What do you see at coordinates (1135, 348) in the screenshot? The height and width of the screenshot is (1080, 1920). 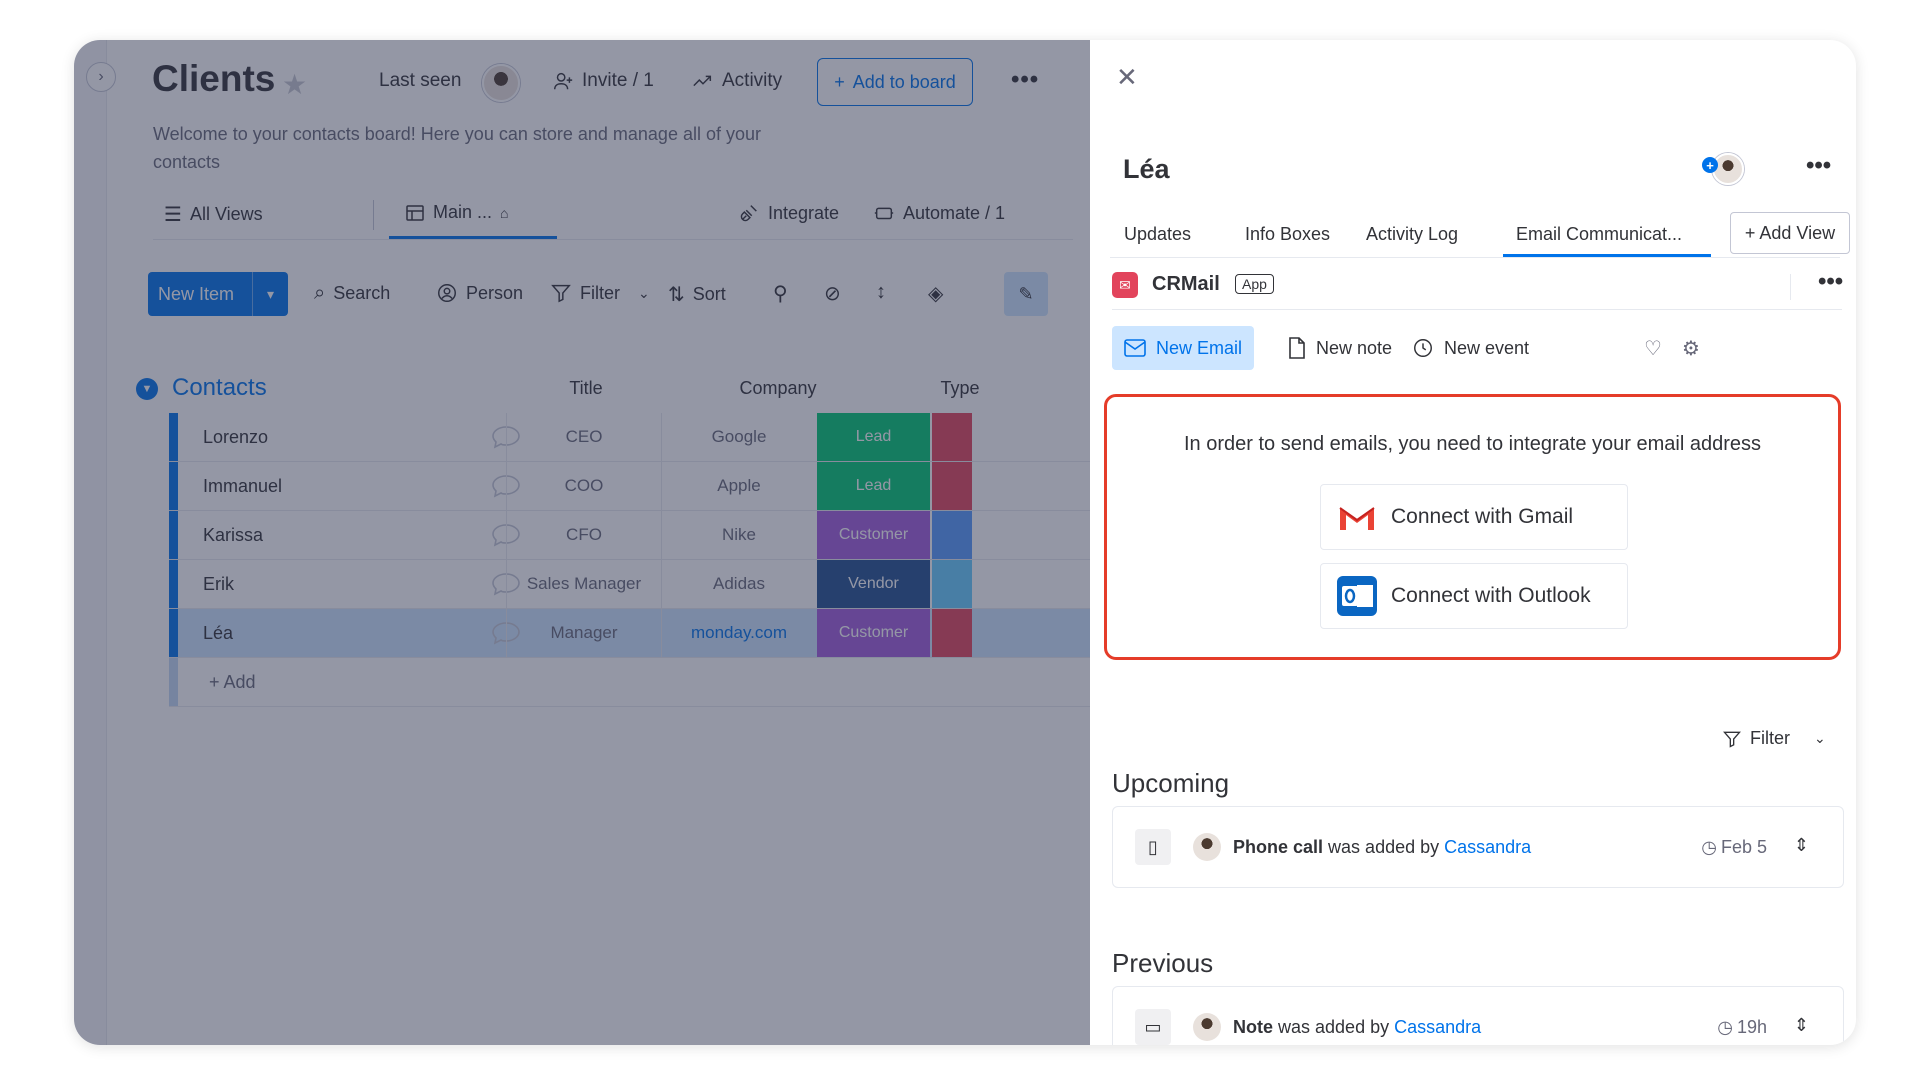 I see `envelope-icon` at bounding box center [1135, 348].